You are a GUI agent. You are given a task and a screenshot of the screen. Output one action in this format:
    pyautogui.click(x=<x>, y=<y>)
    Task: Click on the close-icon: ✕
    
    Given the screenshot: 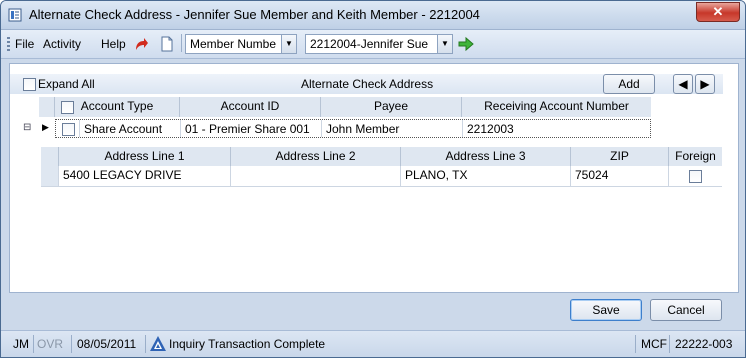 What is the action you would take?
    pyautogui.click(x=718, y=11)
    